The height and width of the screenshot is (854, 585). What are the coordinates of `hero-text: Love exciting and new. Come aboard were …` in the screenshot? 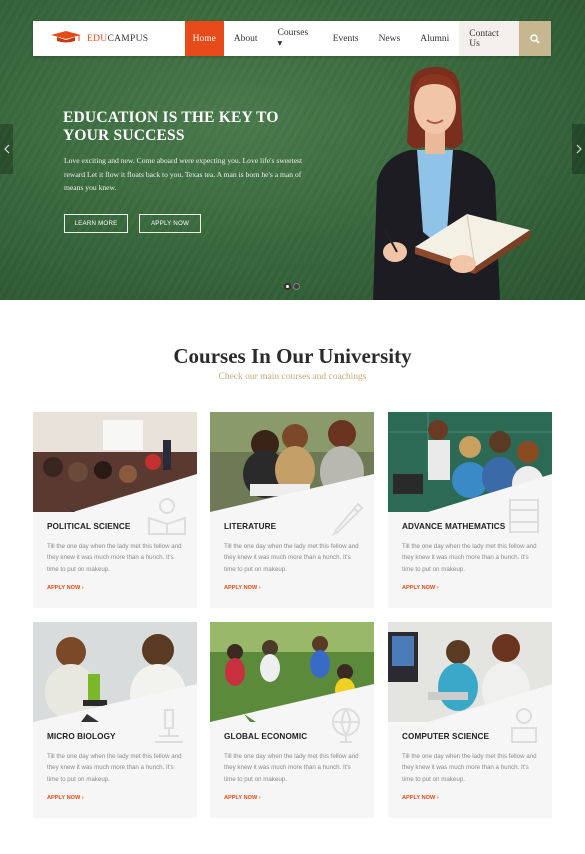 It's located at (183, 174).